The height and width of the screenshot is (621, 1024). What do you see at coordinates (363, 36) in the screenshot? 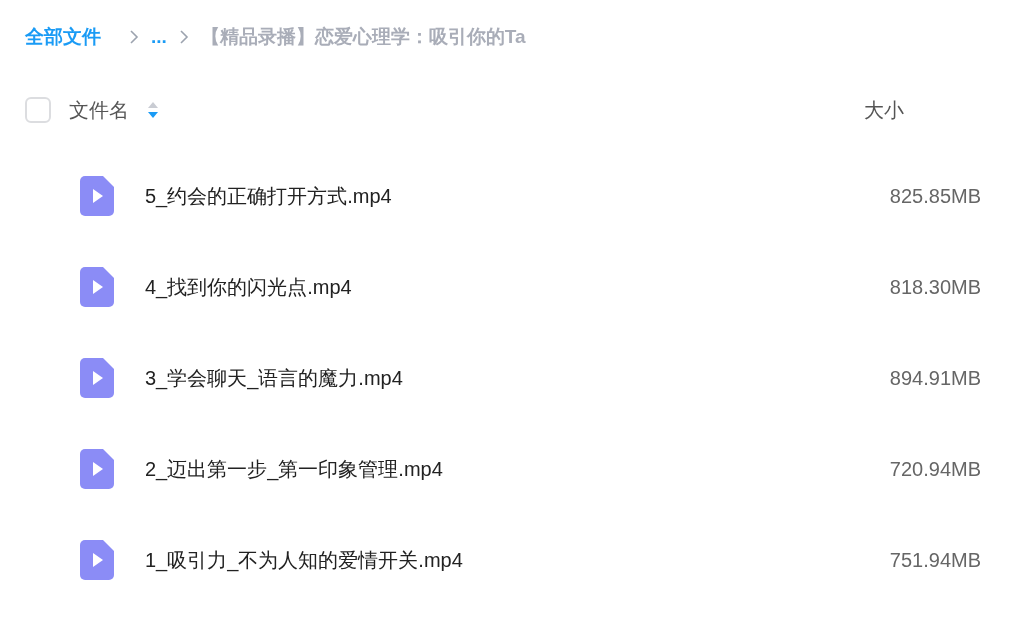
I see `breadcrumb-current: 【精品录播】恋爱心理学：吸引你的Ta` at bounding box center [363, 36].